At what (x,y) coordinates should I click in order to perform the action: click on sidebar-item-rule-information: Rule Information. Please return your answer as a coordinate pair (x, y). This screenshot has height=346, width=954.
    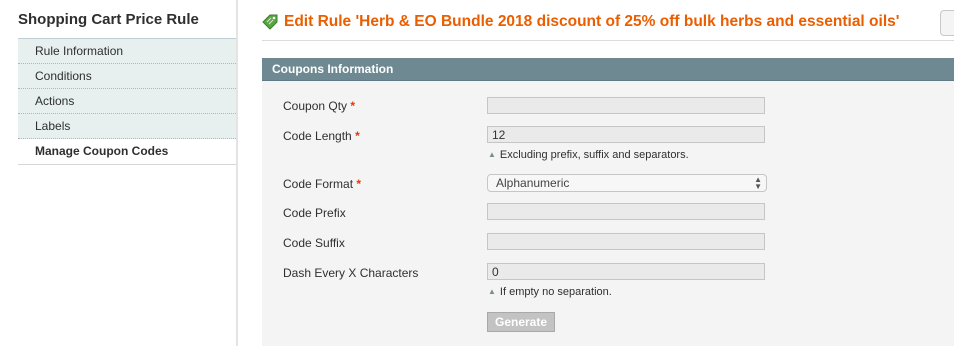
    Looking at the image, I should click on (127, 51).